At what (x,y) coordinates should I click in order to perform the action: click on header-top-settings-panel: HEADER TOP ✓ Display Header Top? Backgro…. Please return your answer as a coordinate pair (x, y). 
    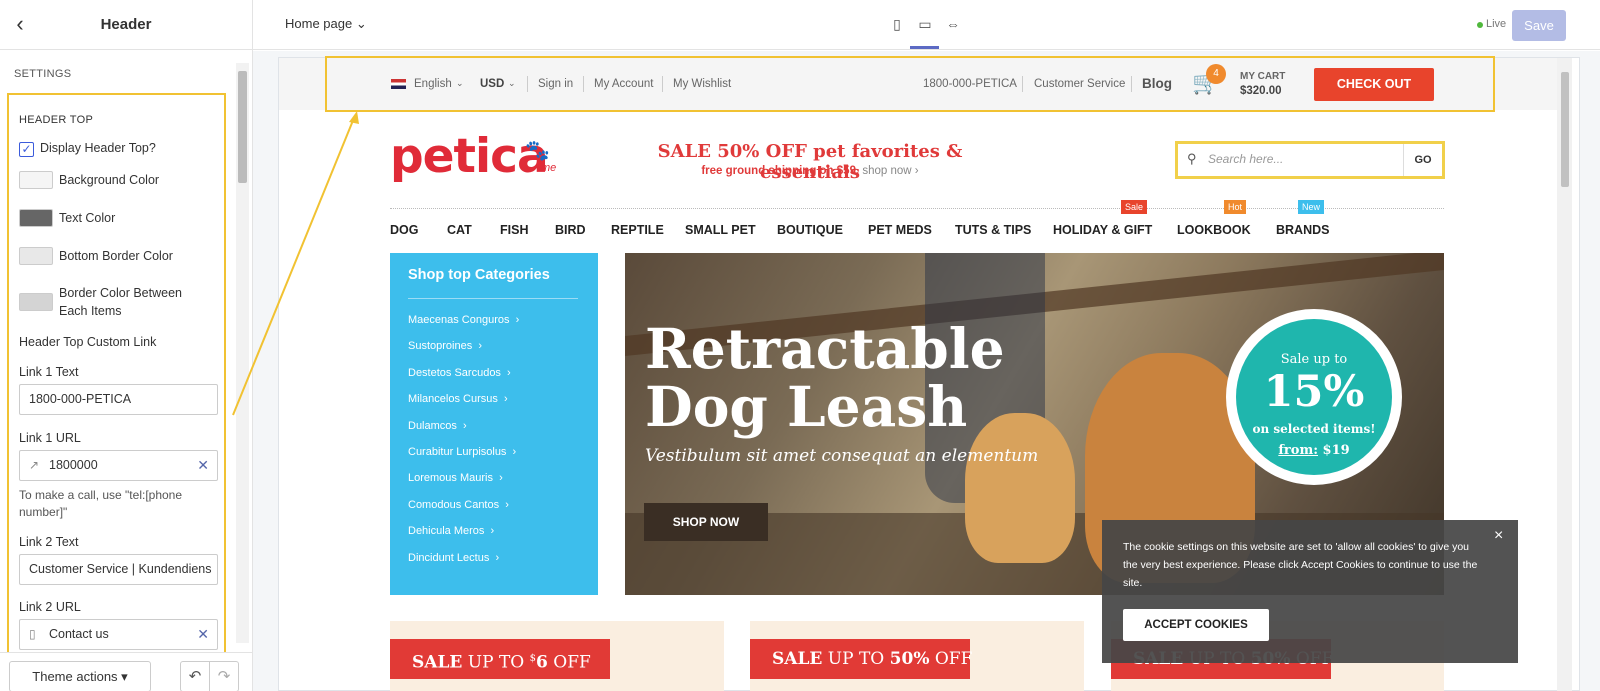
    Looking at the image, I should click on (116, 375).